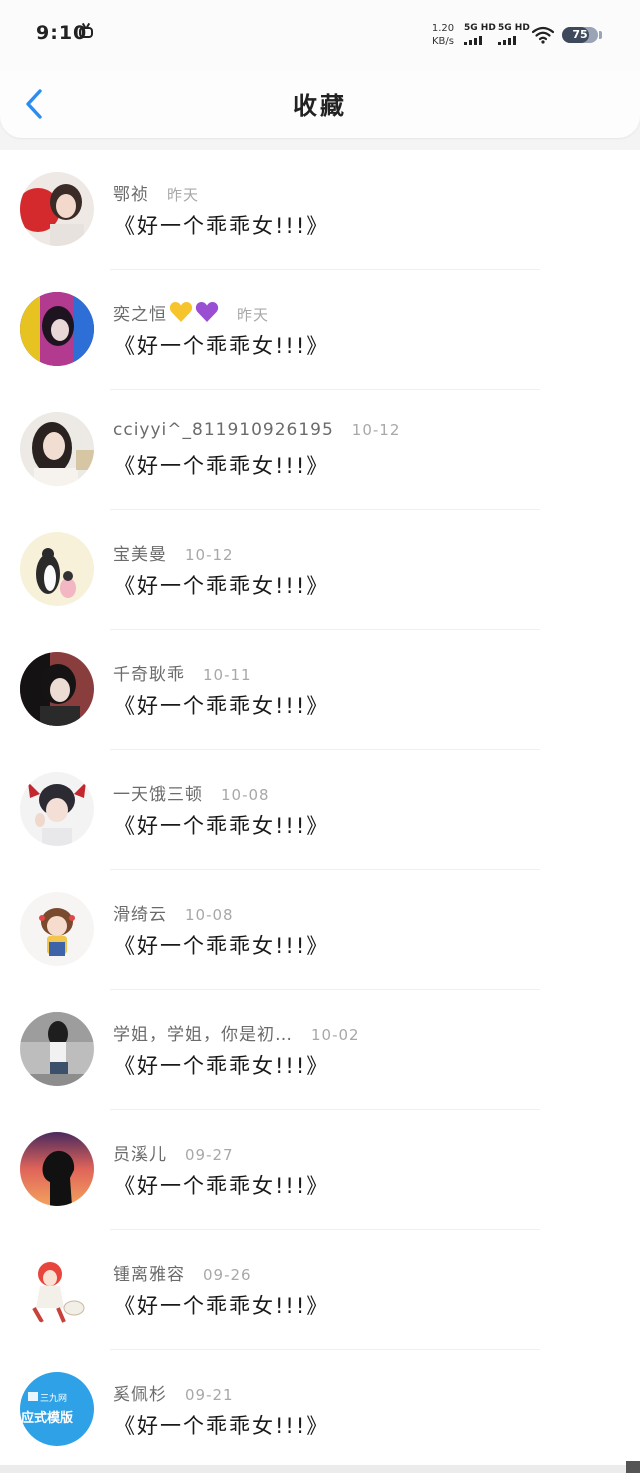 The width and height of the screenshot is (640, 1473). Describe the element at coordinates (209, 1155) in the screenshot. I see `timestamp: 09-27` at that location.